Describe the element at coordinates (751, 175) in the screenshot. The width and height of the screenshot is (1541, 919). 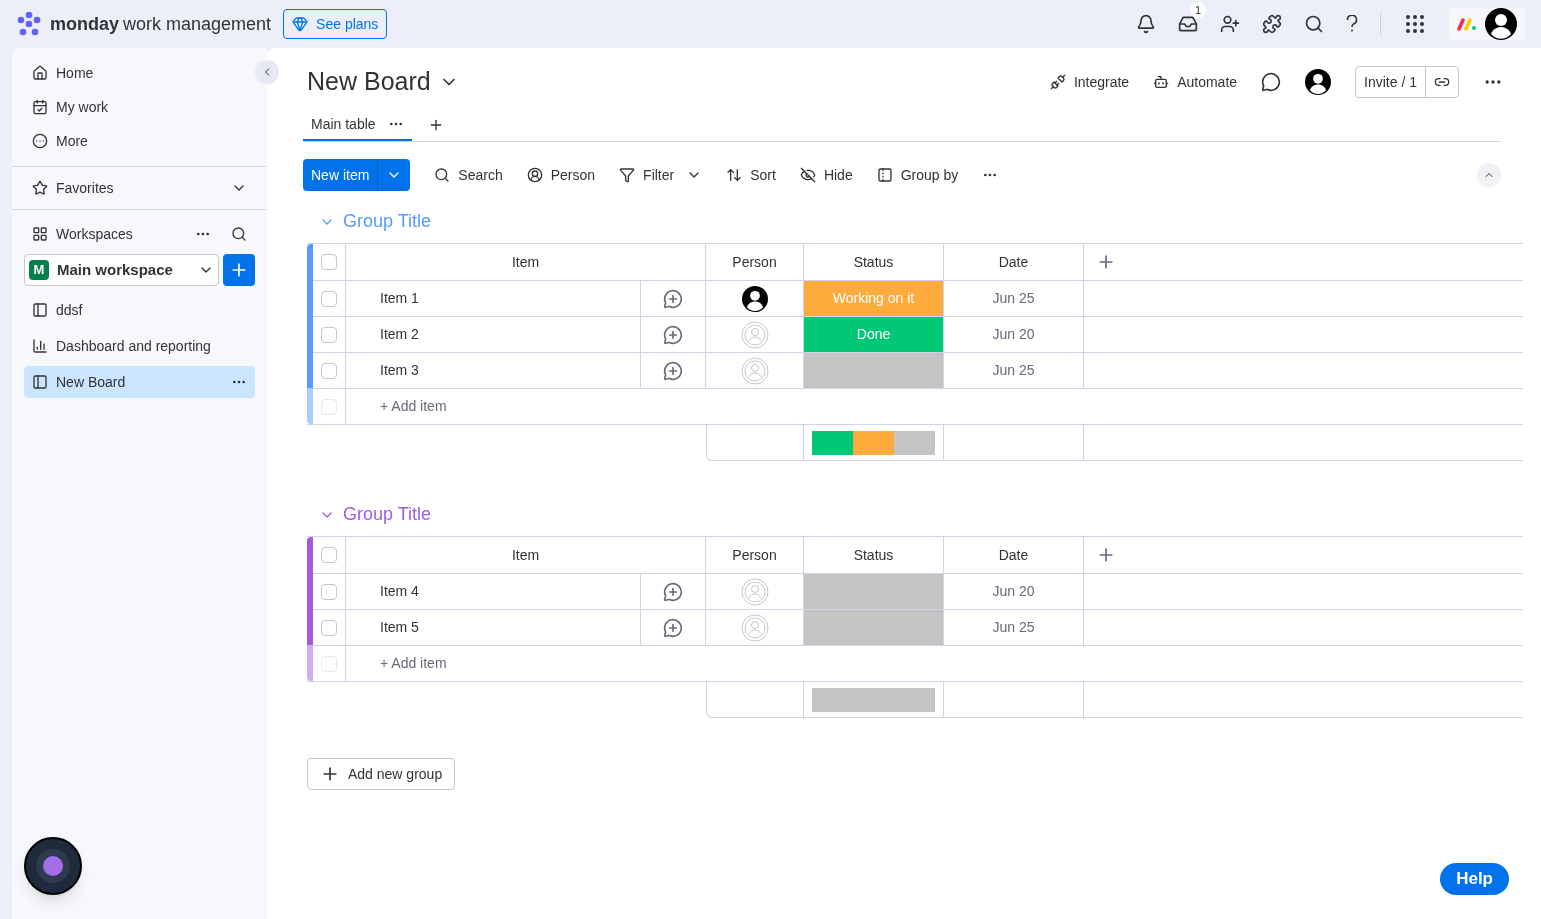
I see `toolbar-button: Sort` at that location.